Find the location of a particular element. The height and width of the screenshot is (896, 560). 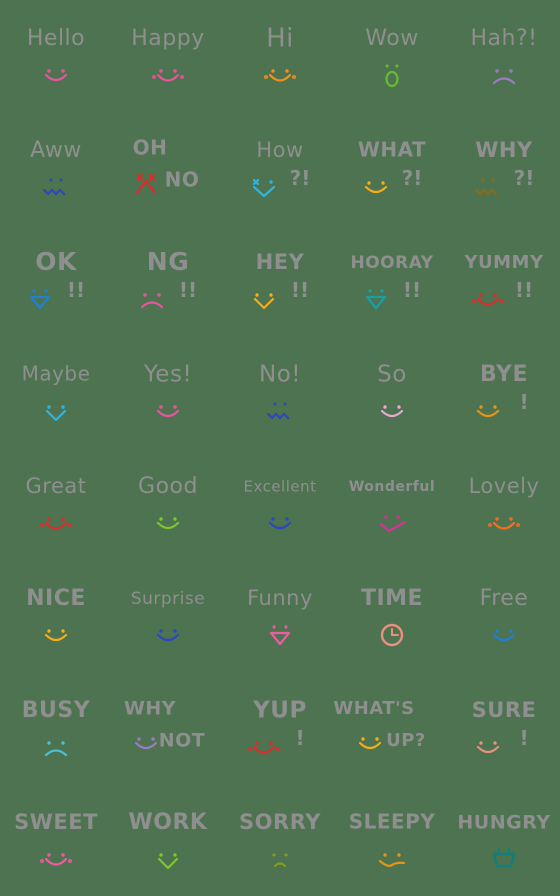

sticker-cell-why: WHY?! is located at coordinates (504, 168).